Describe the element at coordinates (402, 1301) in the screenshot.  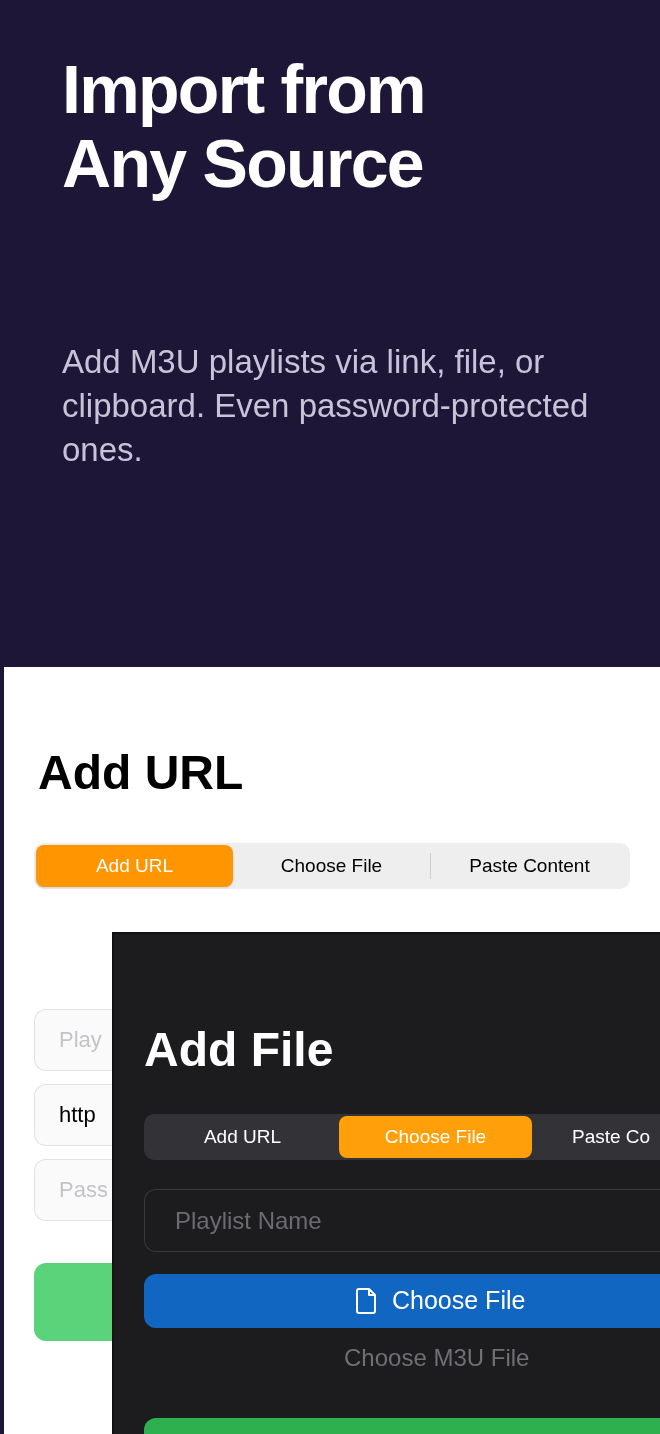
I see `choose-file-button: Choose File` at that location.